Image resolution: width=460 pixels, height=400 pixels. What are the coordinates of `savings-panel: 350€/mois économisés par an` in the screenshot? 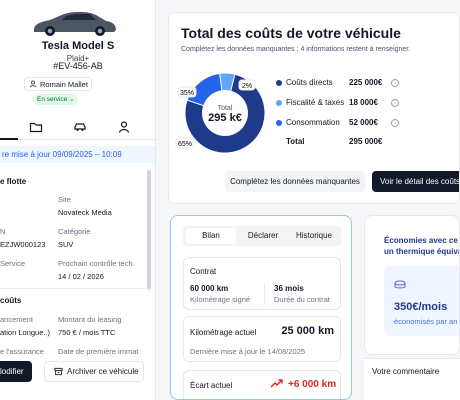 It's located at (421, 301).